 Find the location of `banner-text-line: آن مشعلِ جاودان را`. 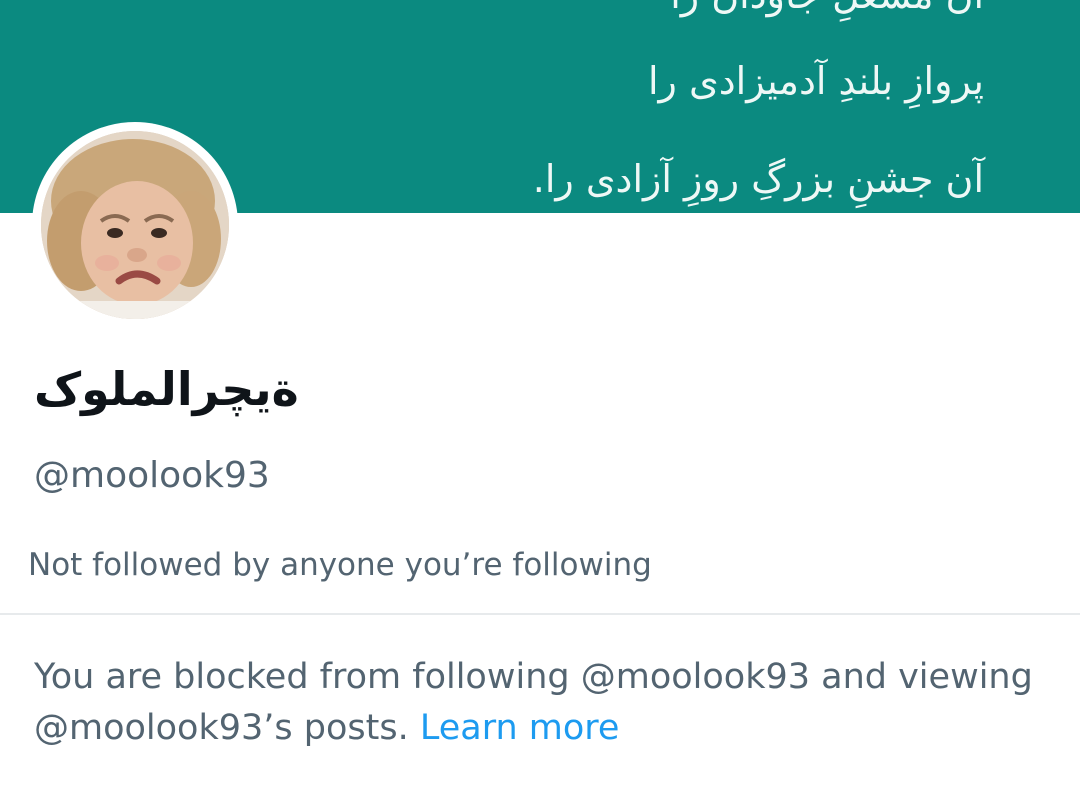

banner-text-line: آن مشعلِ جاودان را is located at coordinates (827, 7).